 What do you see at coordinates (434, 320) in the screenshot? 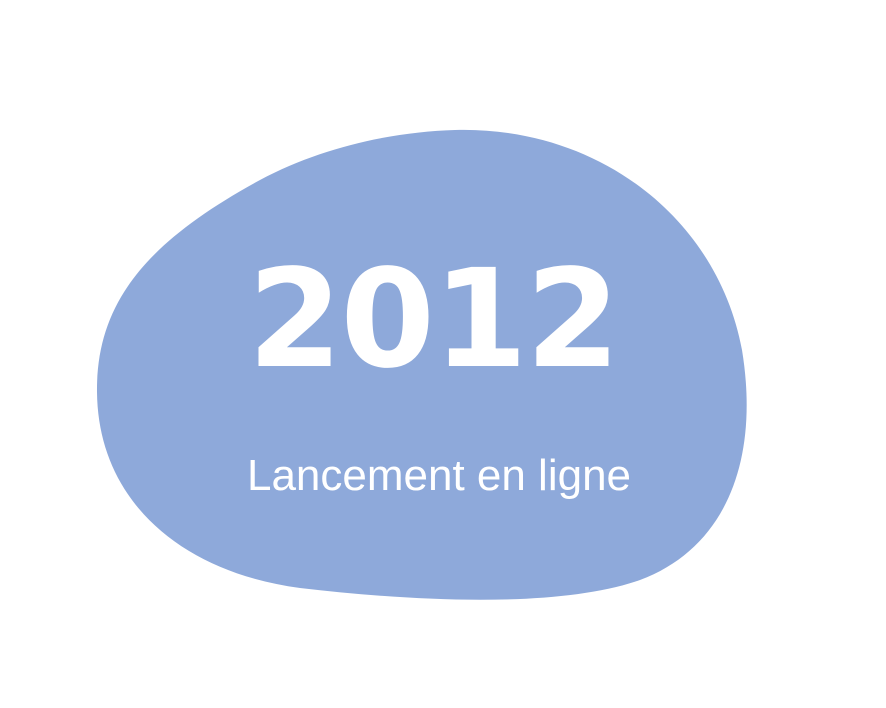
I see `year-label: 2012` at bounding box center [434, 320].